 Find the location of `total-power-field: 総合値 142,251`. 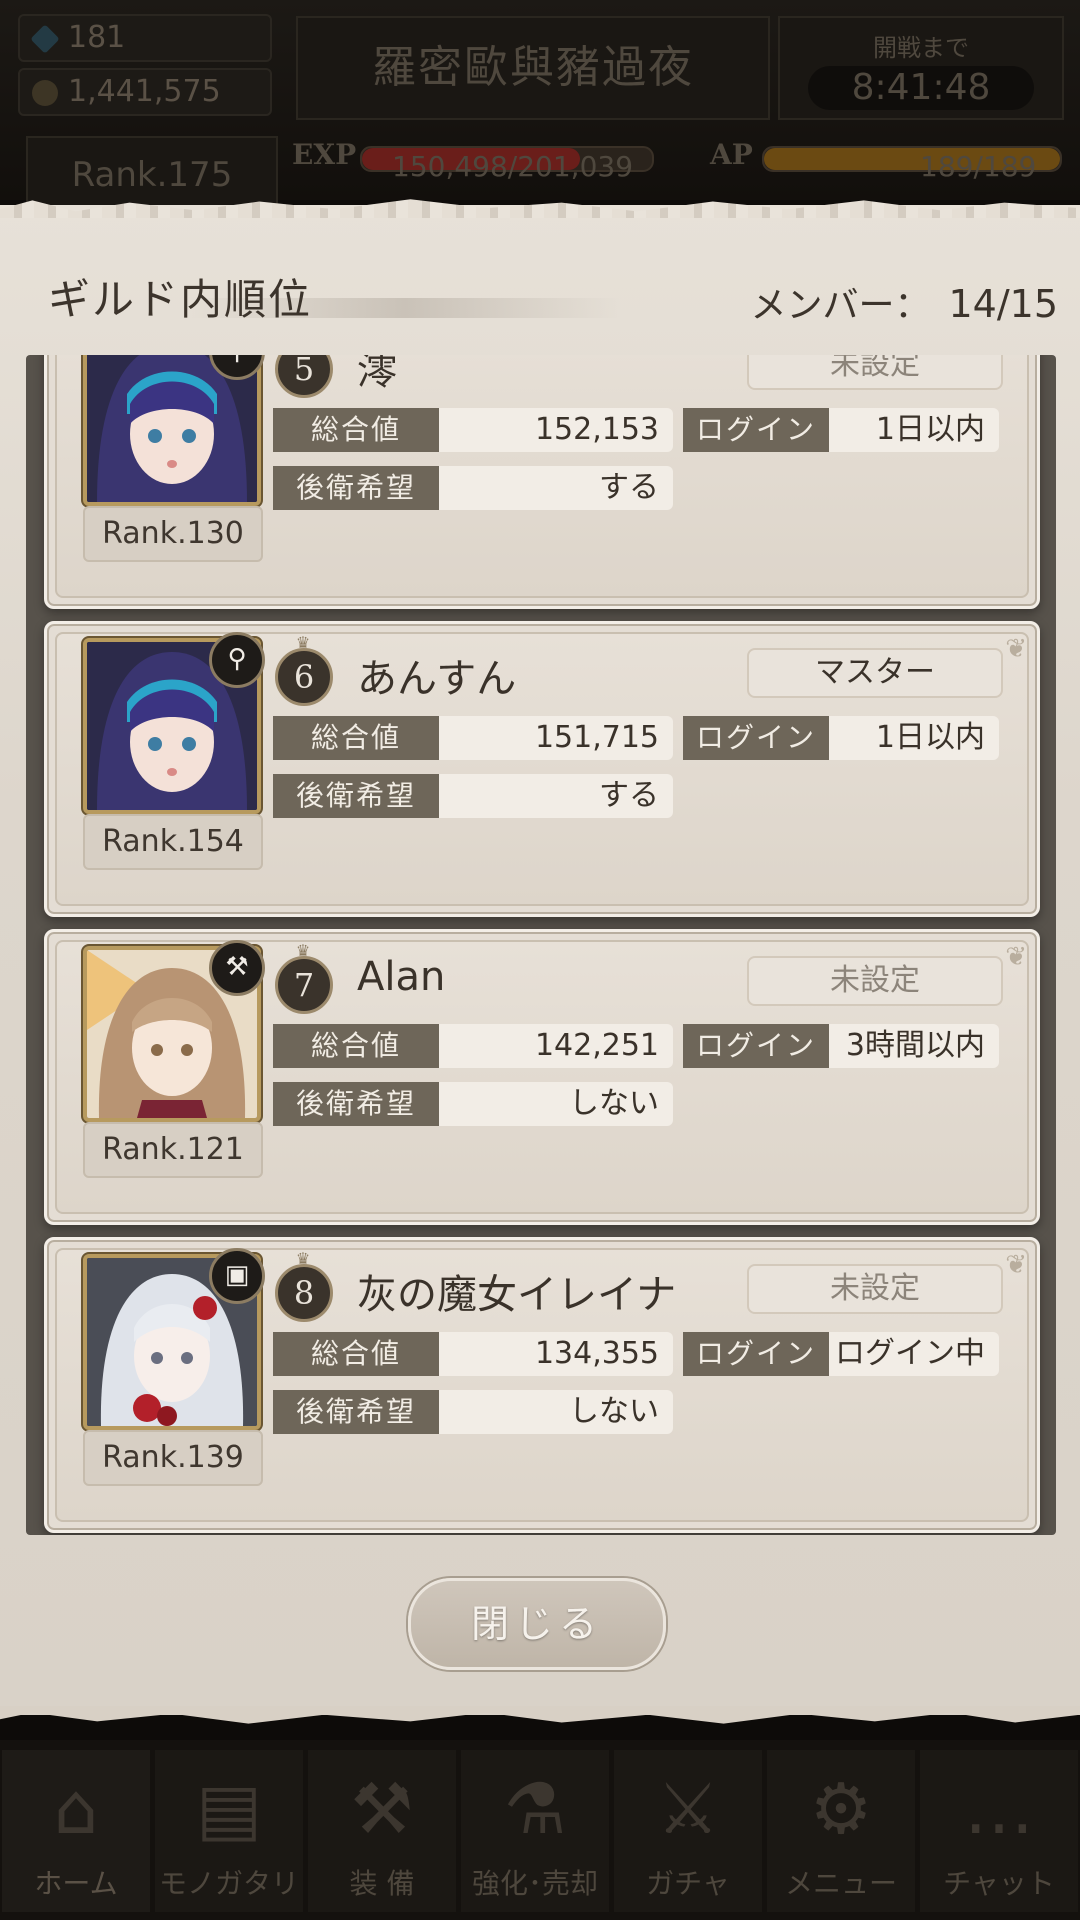

total-power-field: 総合値 142,251 is located at coordinates (473, 1046).